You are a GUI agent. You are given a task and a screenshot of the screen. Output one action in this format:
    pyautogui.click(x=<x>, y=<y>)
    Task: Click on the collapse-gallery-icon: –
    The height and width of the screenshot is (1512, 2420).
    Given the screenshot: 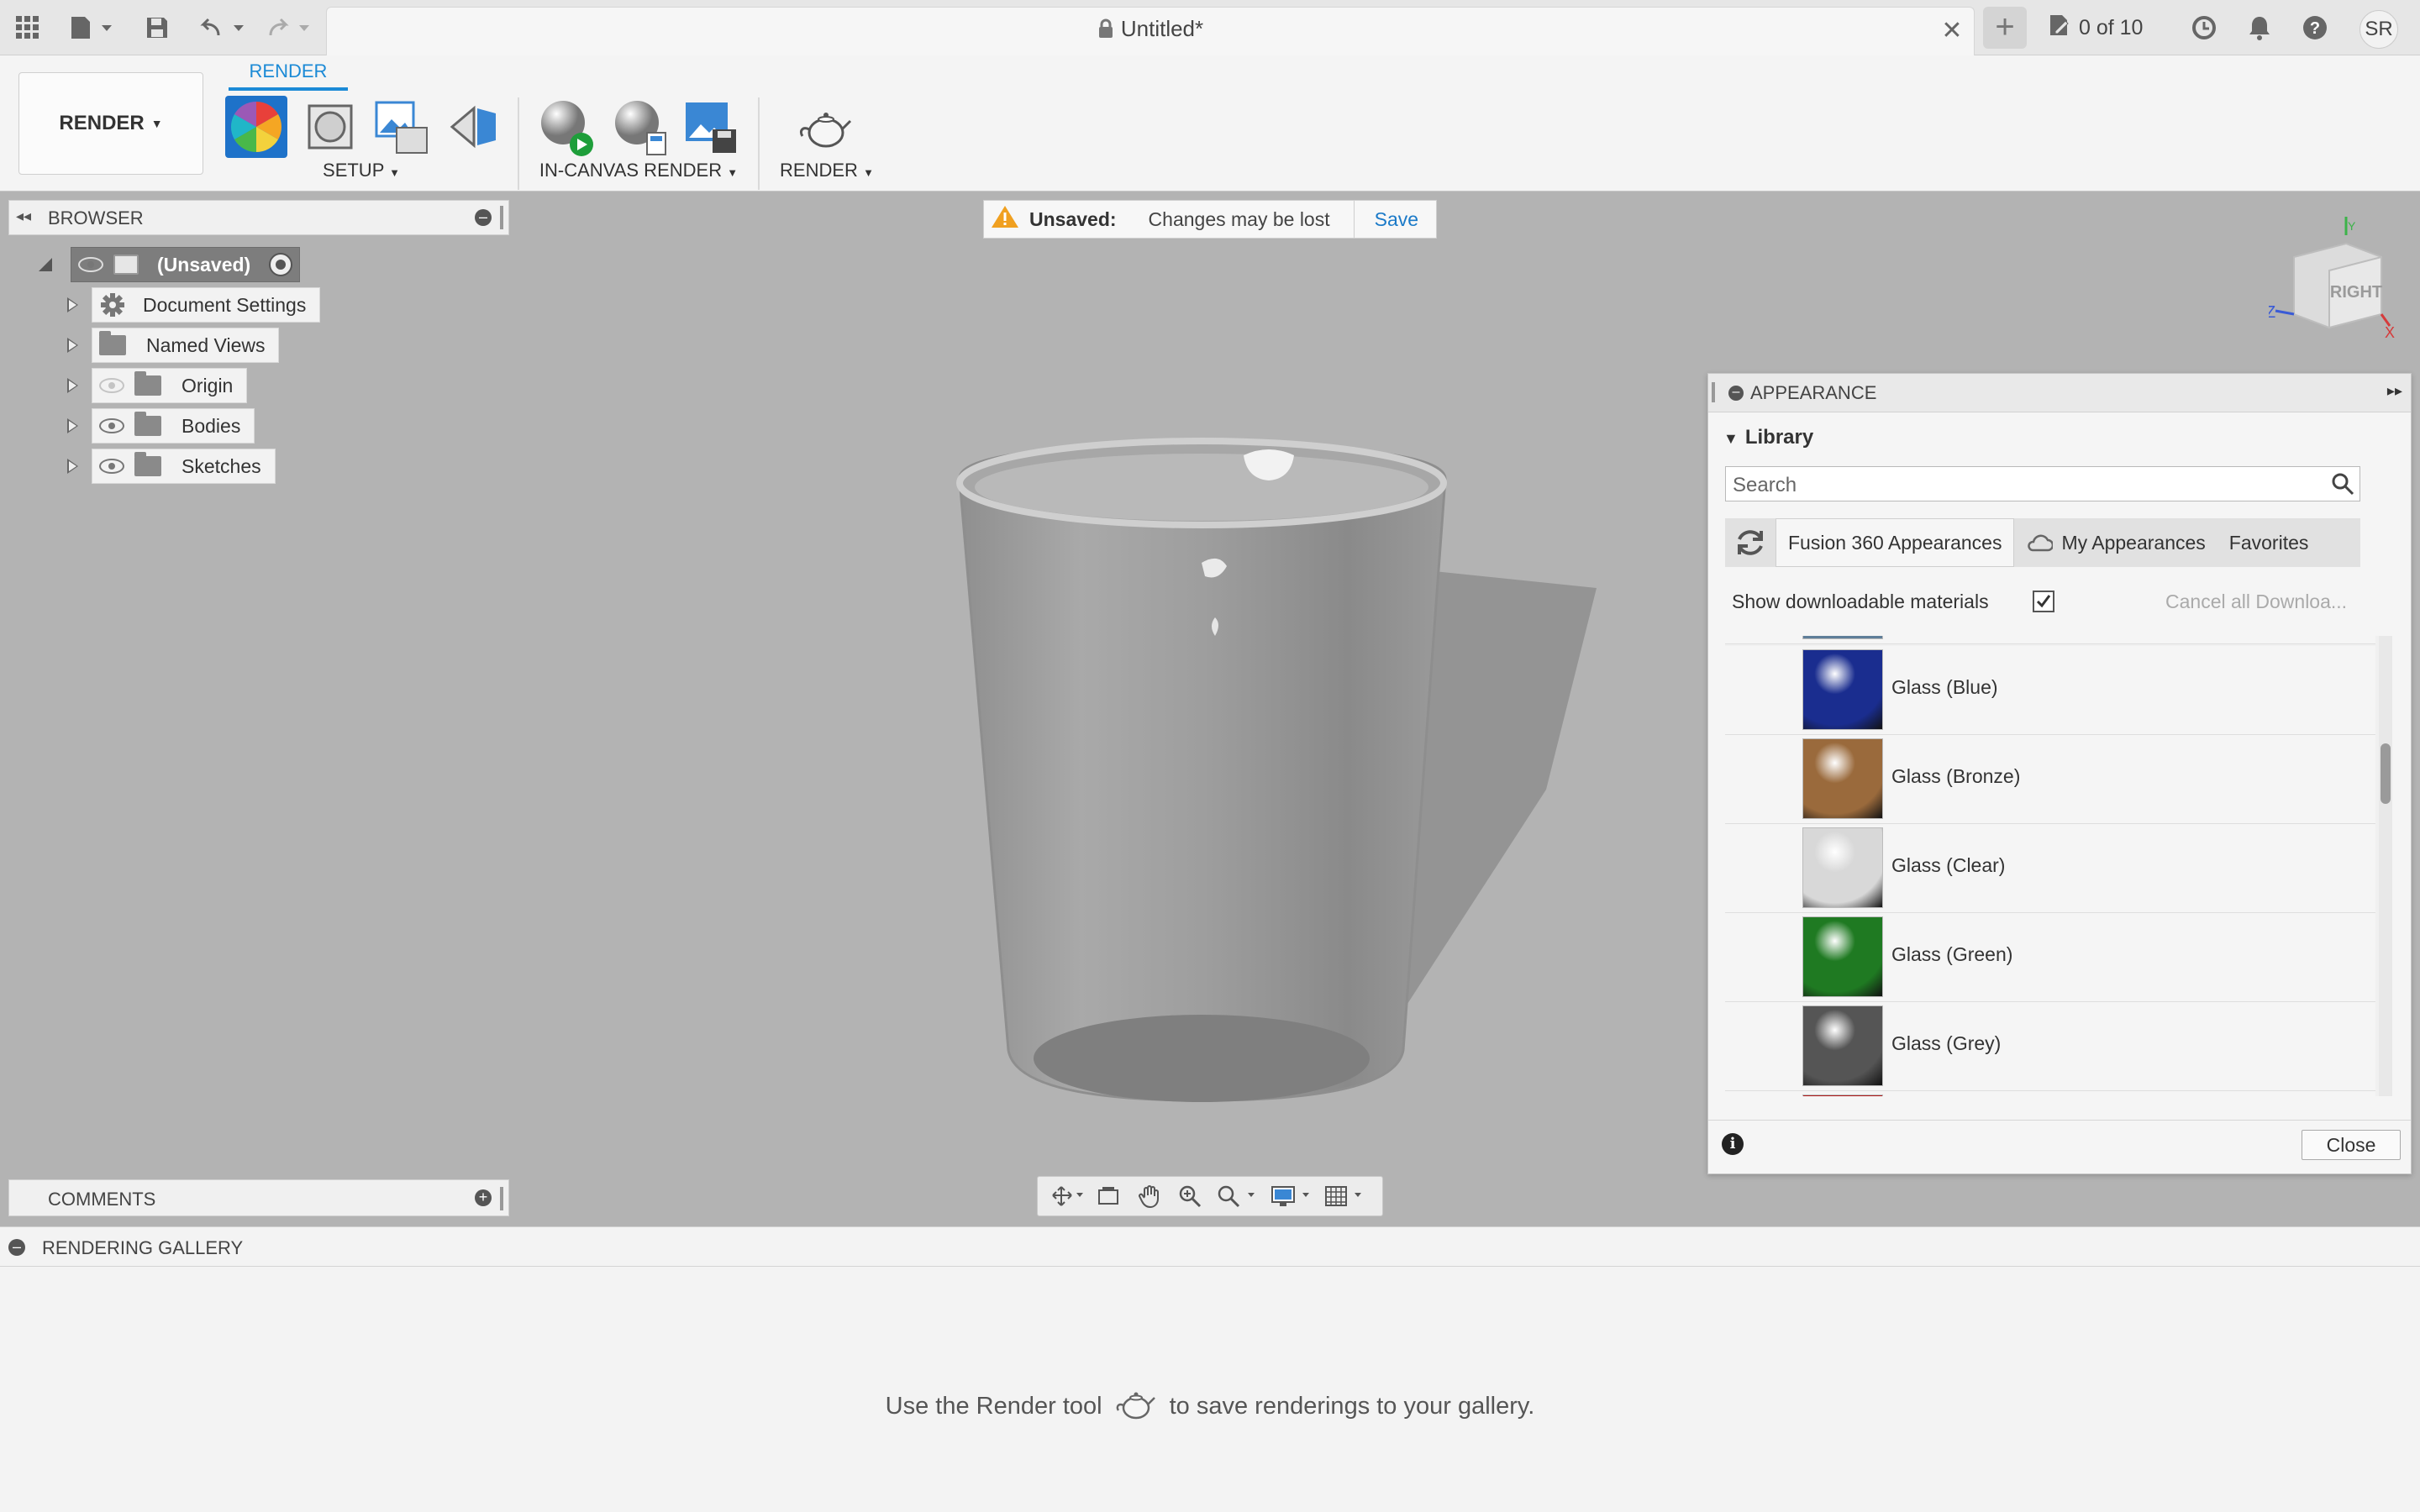 What is the action you would take?
    pyautogui.click(x=16, y=1247)
    